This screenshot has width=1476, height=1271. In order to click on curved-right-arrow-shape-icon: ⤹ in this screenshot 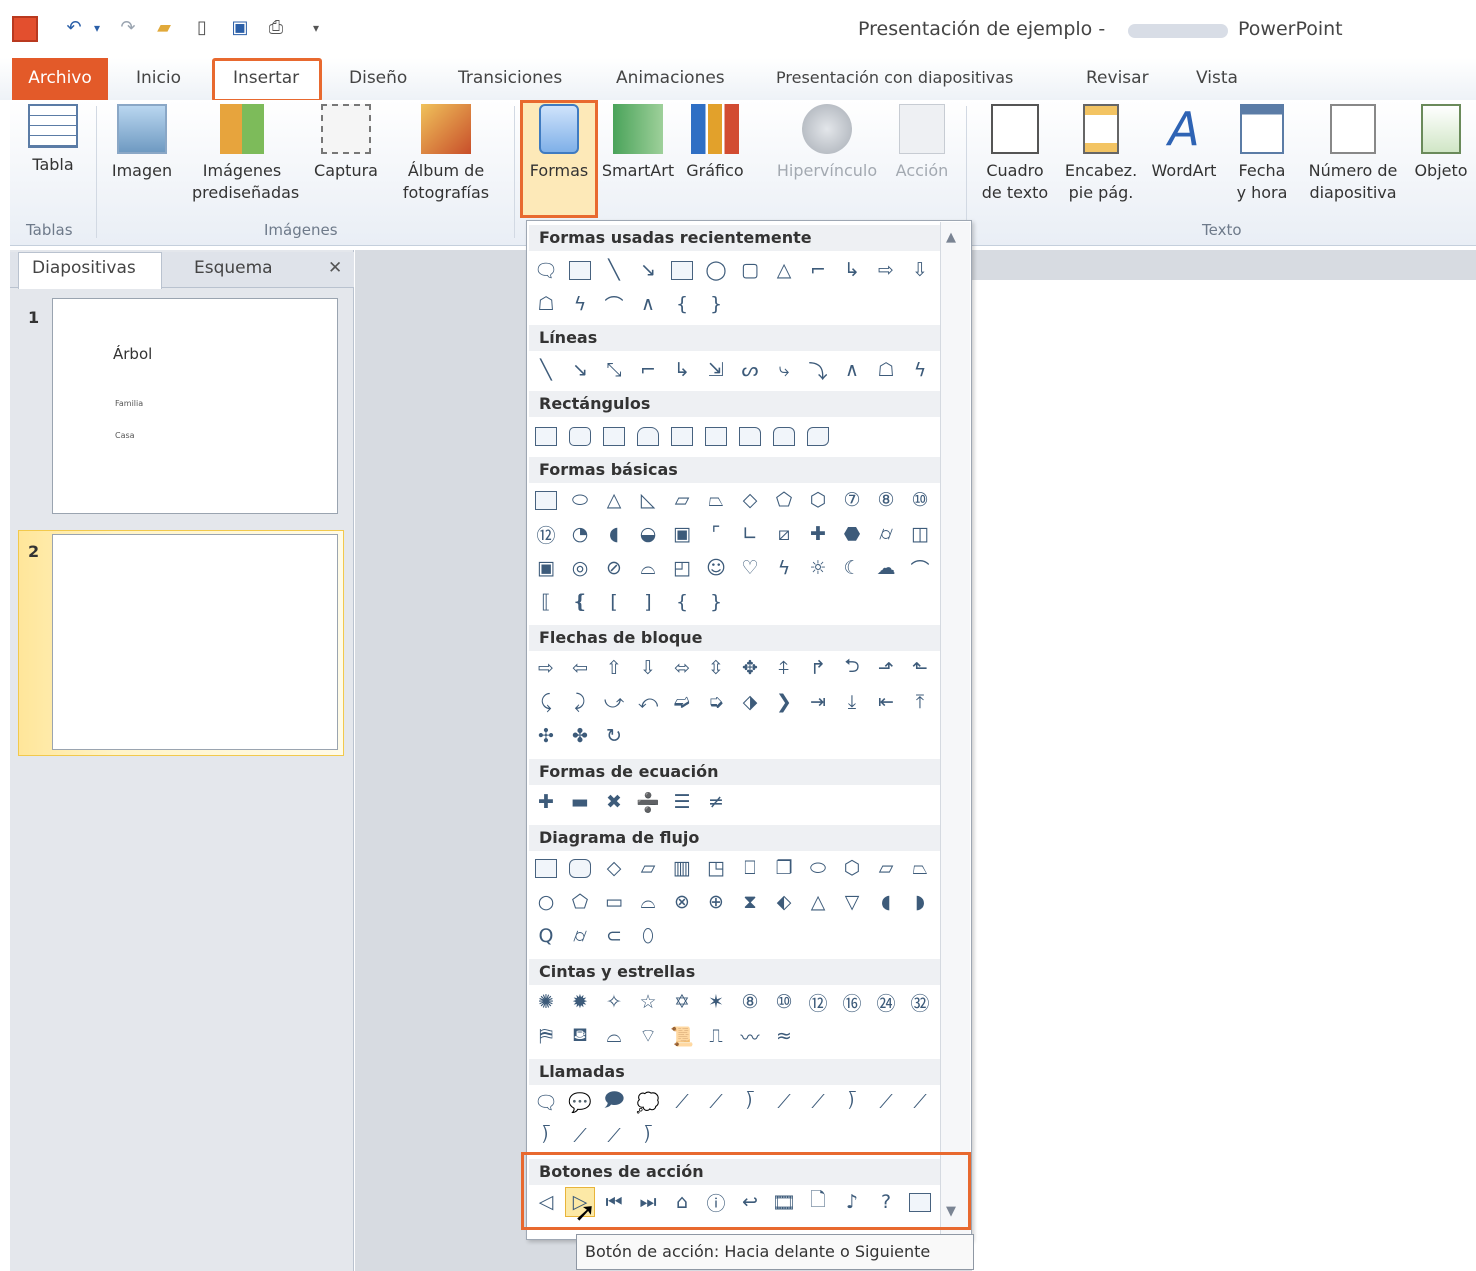, I will do `click(546, 702)`.